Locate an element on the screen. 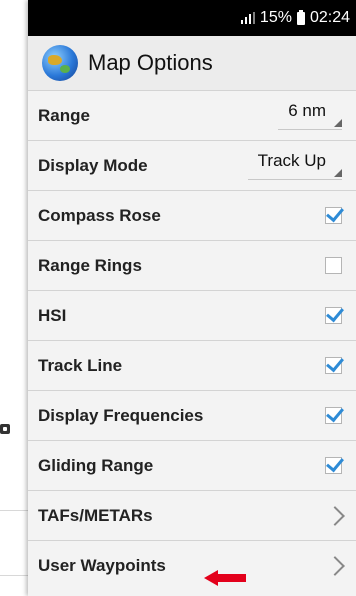 The width and height of the screenshot is (356, 596). option-label: Range is located at coordinates (64, 115).